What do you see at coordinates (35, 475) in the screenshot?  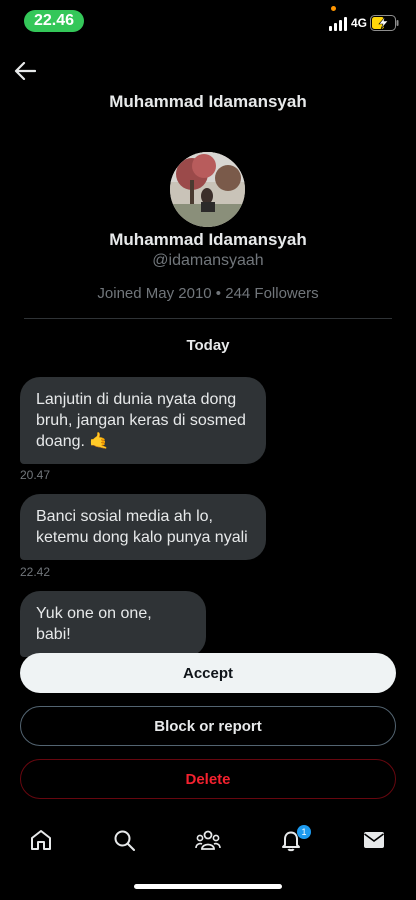 I see `message-timestamp: 20.47` at bounding box center [35, 475].